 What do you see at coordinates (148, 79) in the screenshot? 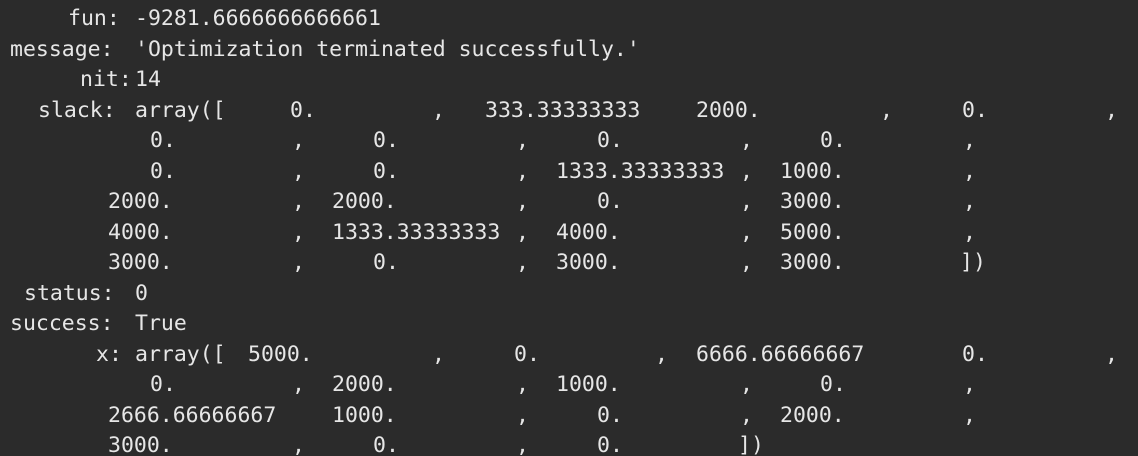
I see `nit-value: 14` at bounding box center [148, 79].